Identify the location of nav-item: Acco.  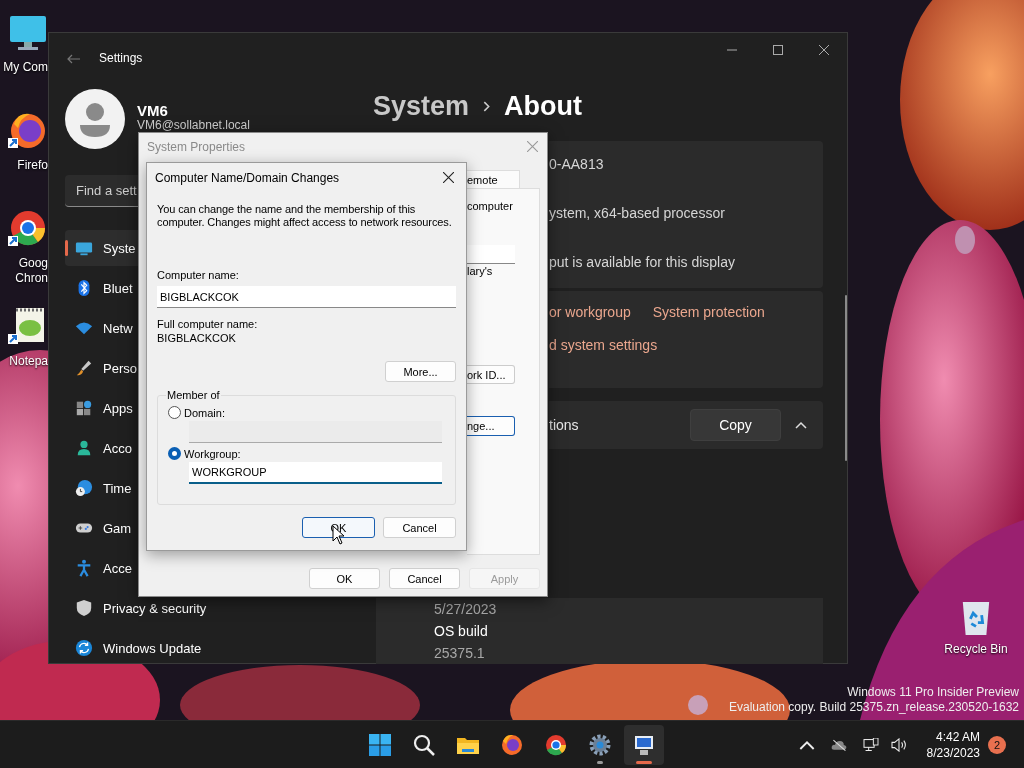
(102, 448).